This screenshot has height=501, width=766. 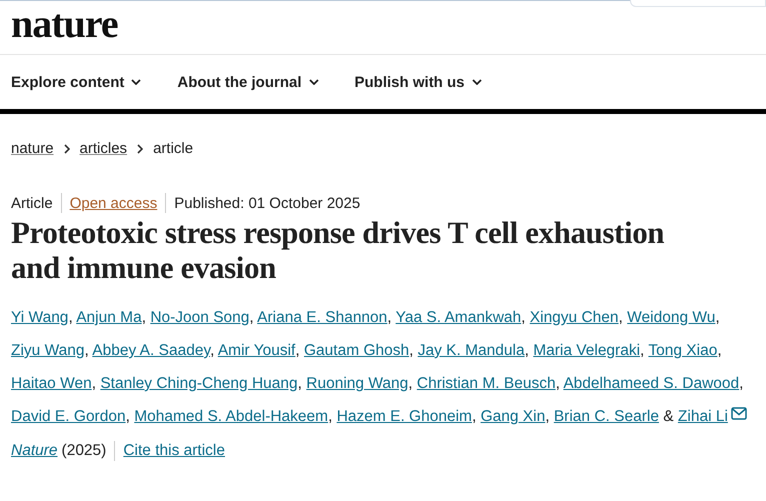 What do you see at coordinates (703, 416) in the screenshot?
I see `author-link: Zihai Li` at bounding box center [703, 416].